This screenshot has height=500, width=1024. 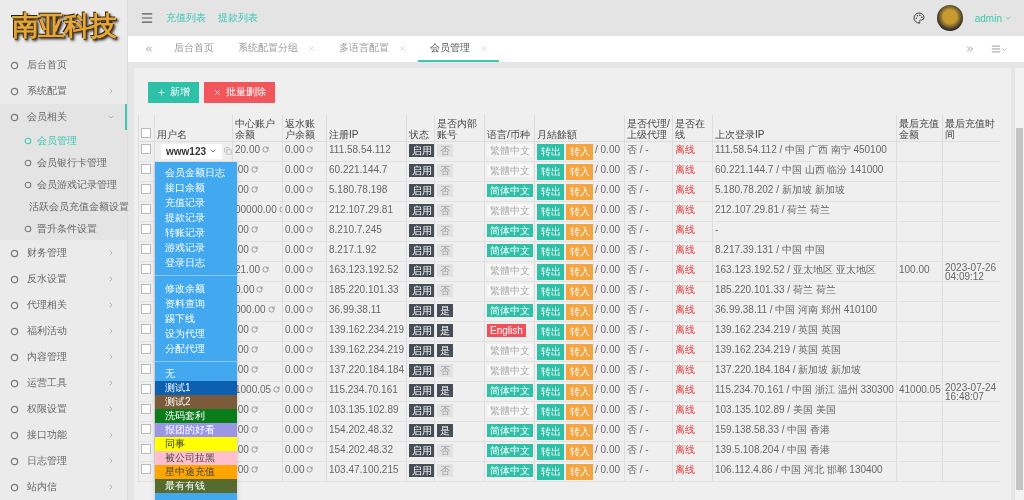 I want to click on palette-icon, so click(x=918, y=18).